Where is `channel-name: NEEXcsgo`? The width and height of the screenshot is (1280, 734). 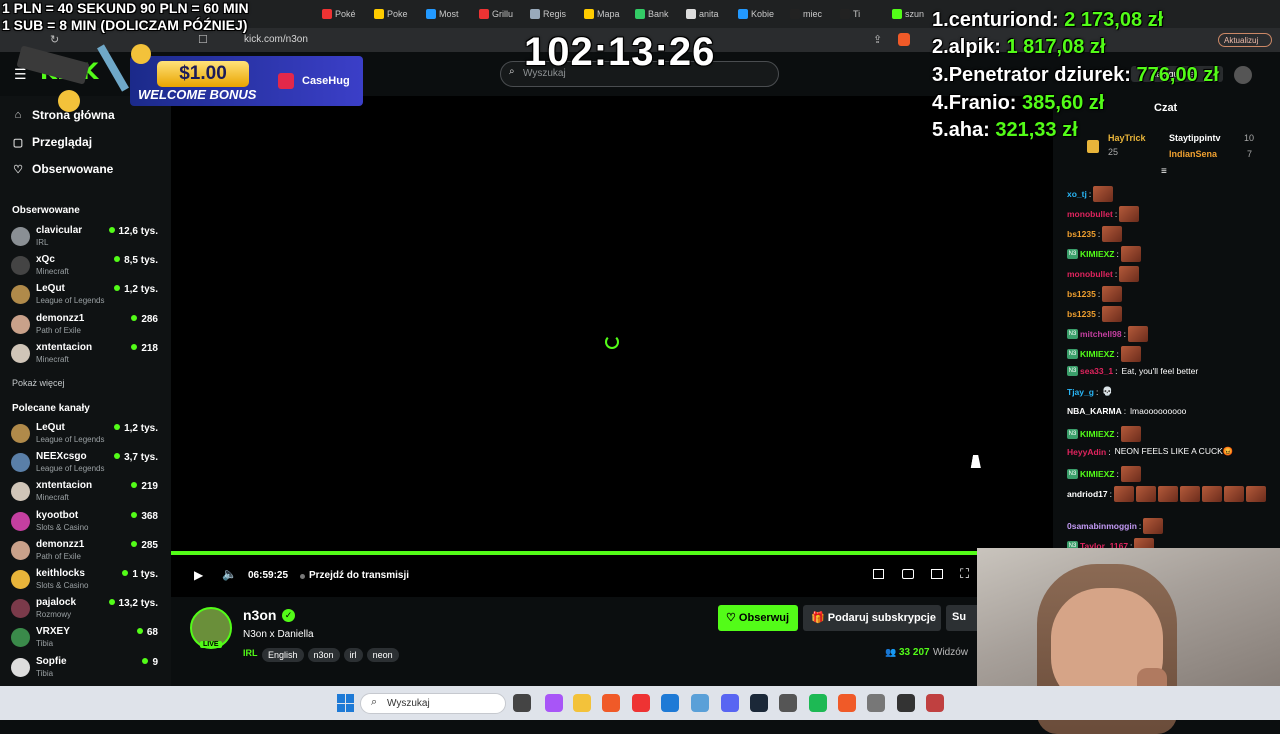
channel-name: NEEXcsgo is located at coordinates (61, 457).